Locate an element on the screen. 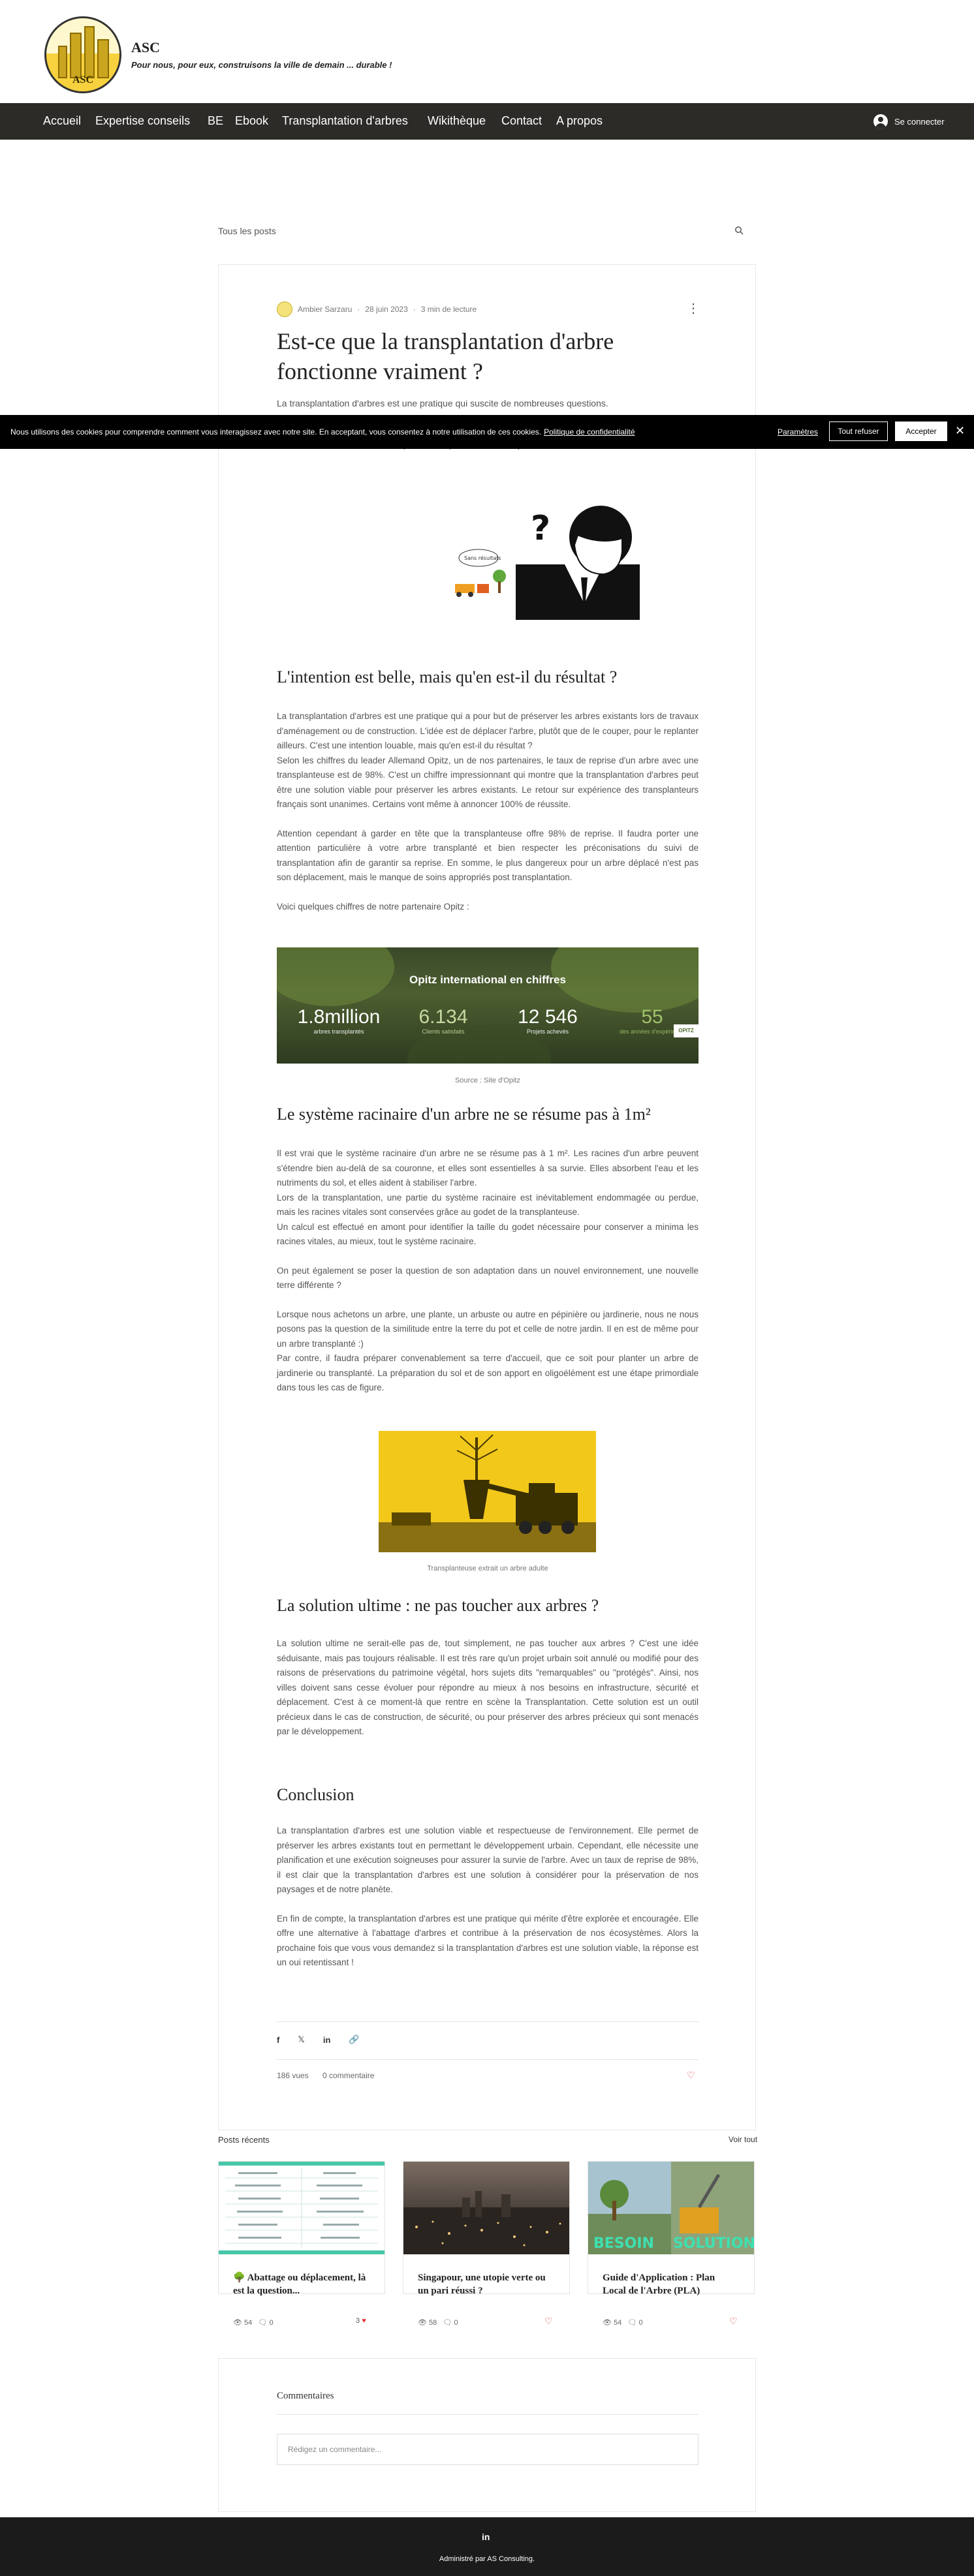 The height and width of the screenshot is (2576, 974). post-stats: 186 vues 0 commentaire is located at coordinates (325, 2075).